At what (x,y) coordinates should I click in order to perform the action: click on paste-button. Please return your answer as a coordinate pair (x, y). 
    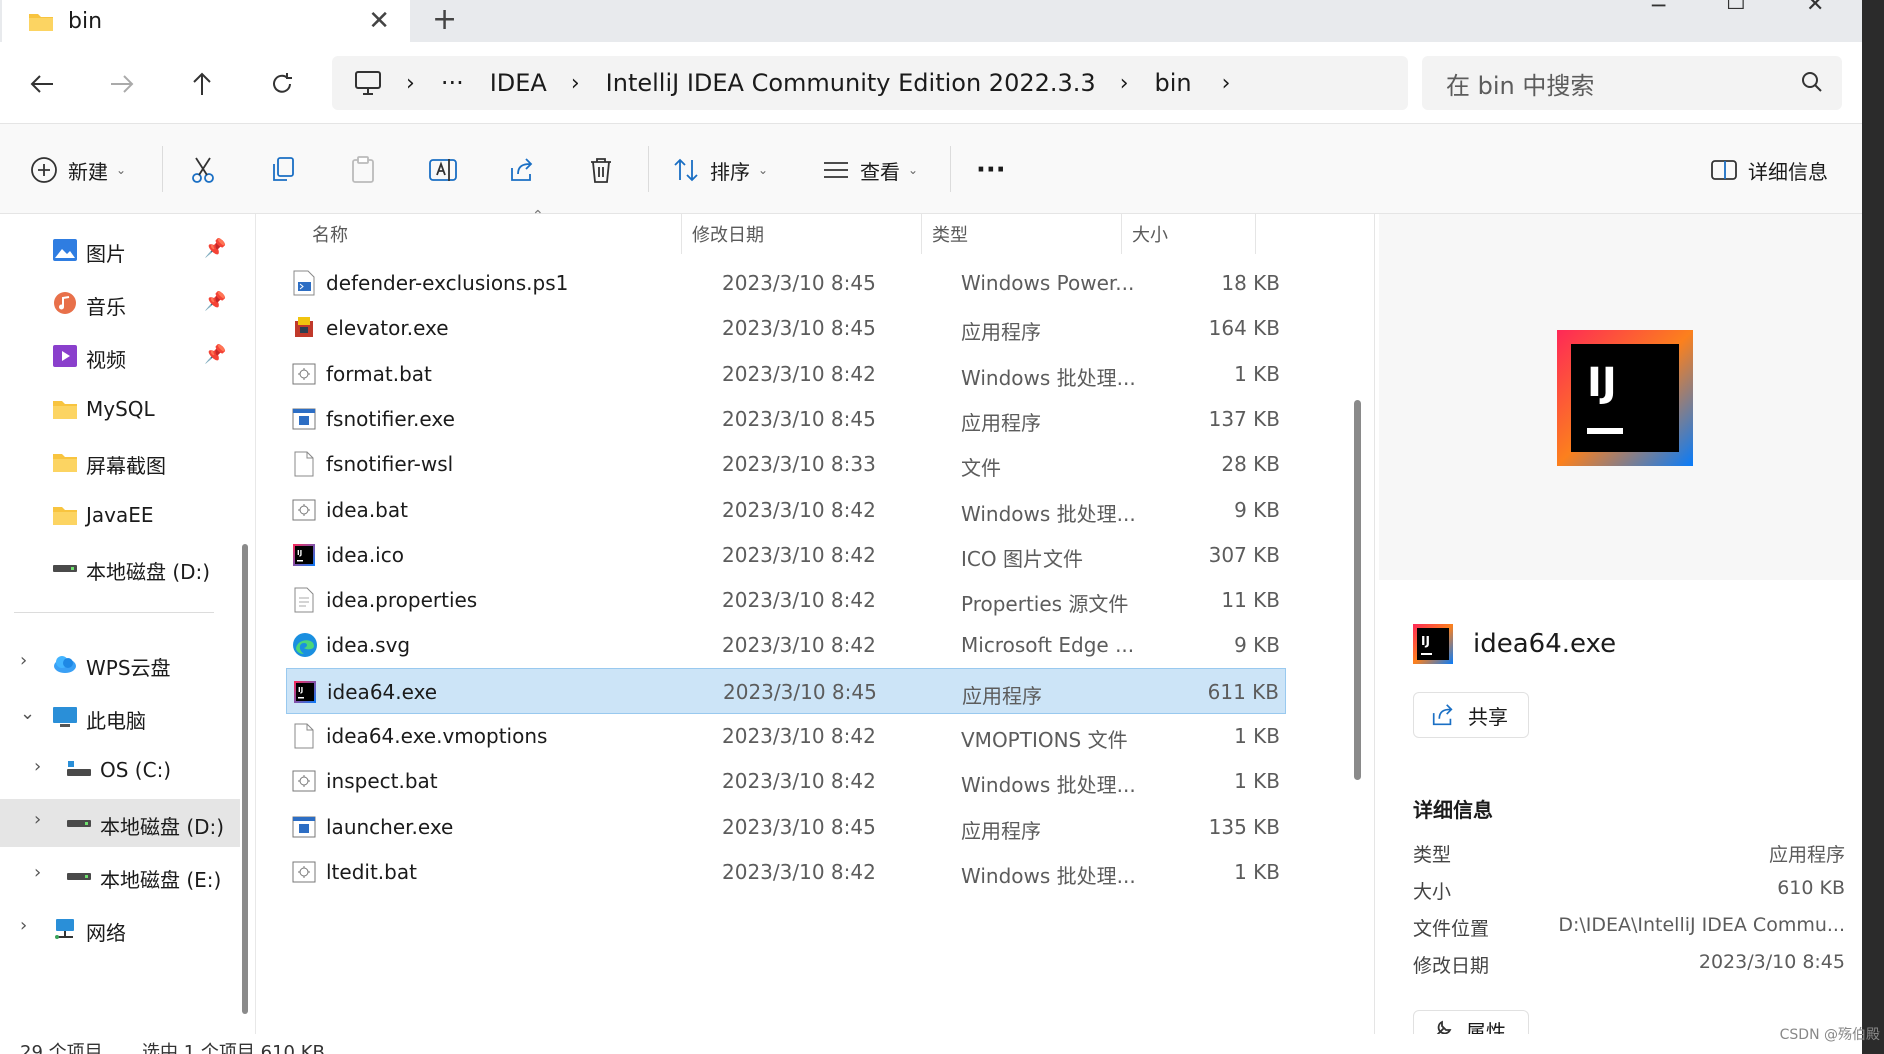
    Looking at the image, I should click on (363, 170).